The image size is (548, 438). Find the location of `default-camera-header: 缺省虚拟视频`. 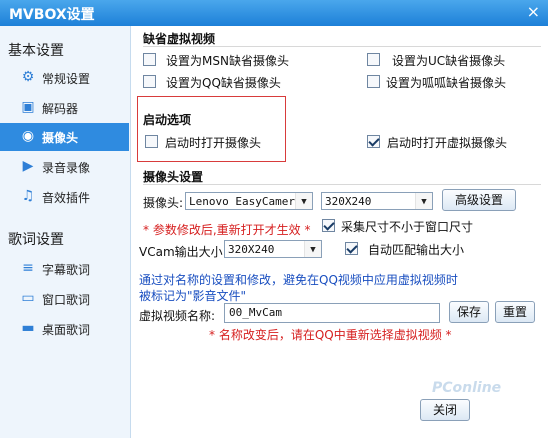

default-camera-header: 缺省虚拟视频 is located at coordinates (179, 39).